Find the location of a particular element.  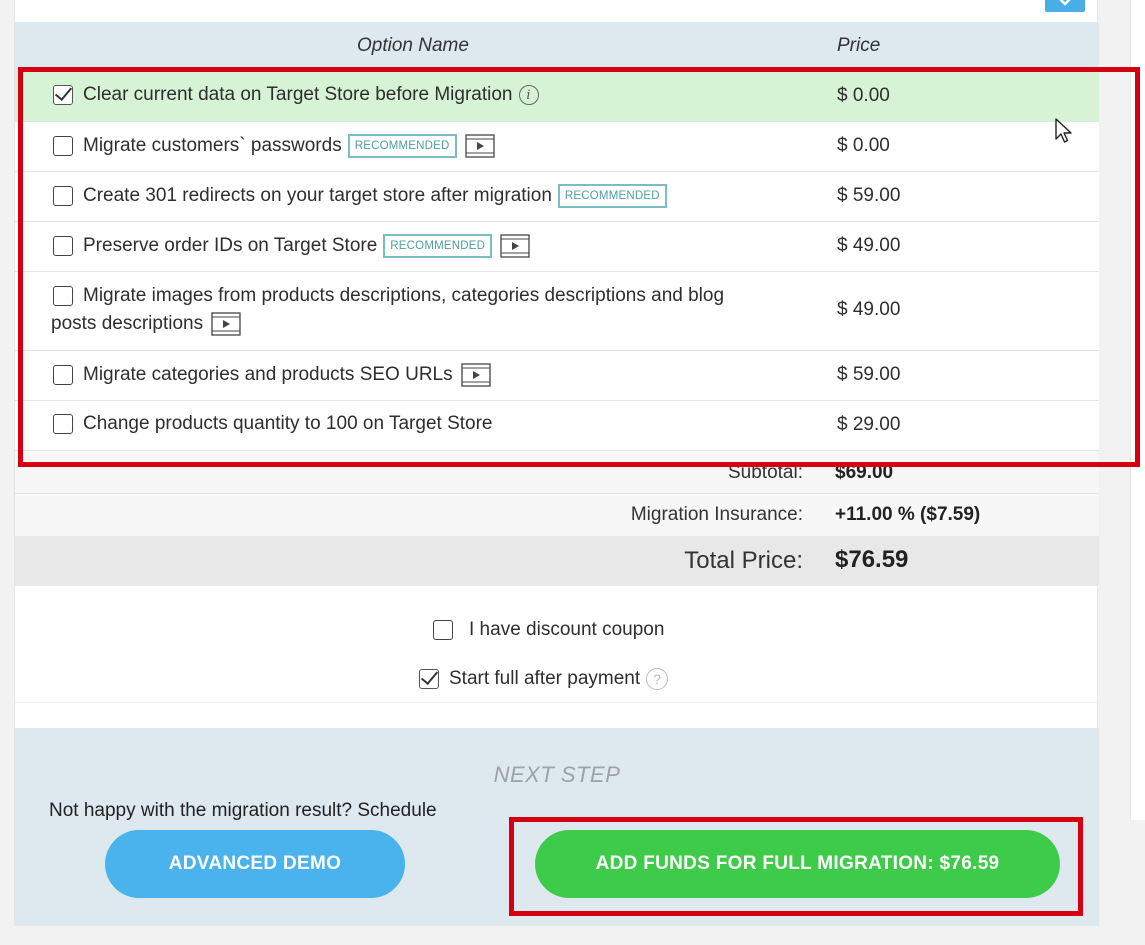

option-name-column-header: Option Name is located at coordinates (413, 45).